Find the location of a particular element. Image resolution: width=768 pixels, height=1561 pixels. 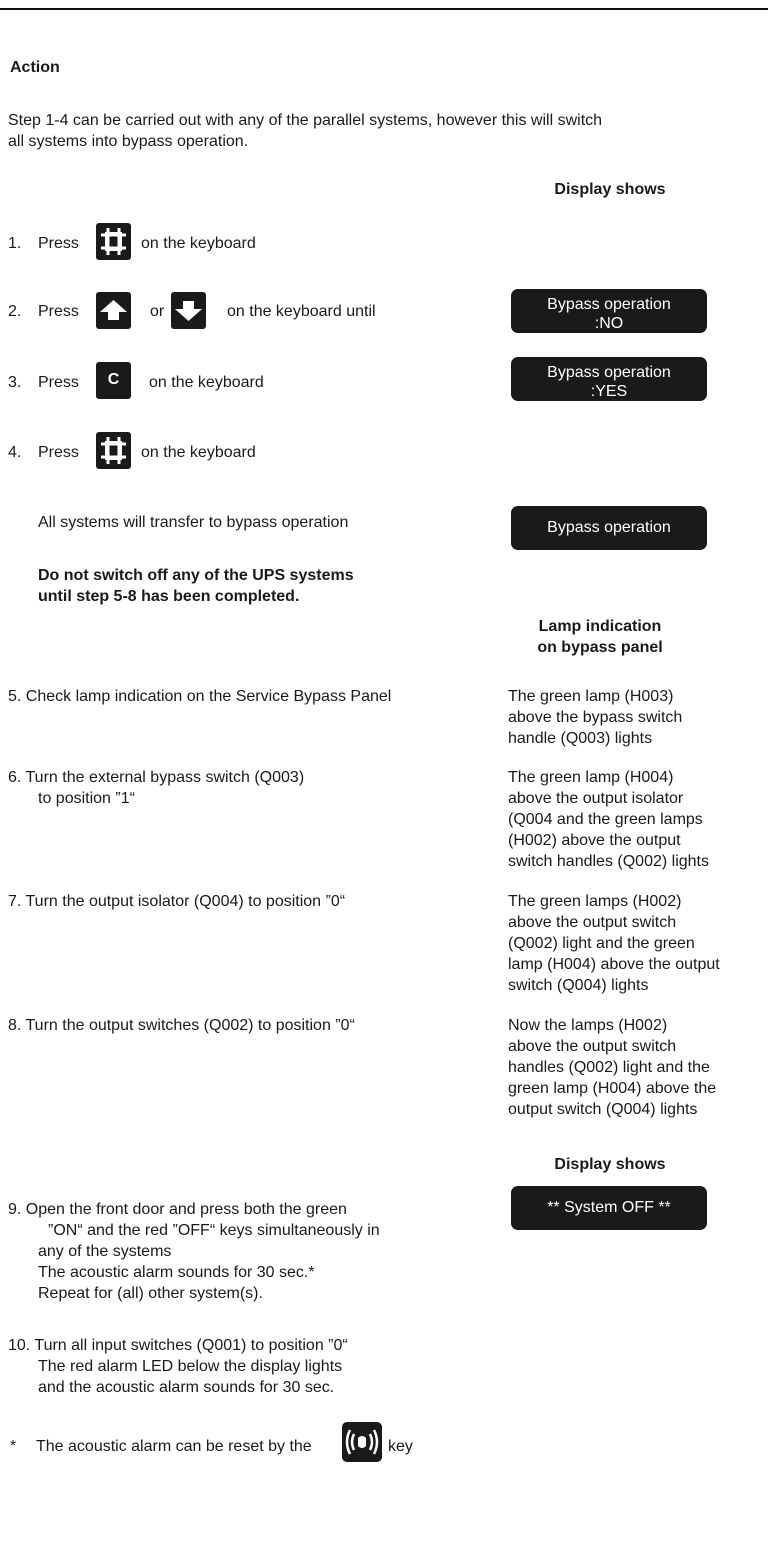

display-bypass-operation: Bypass operation is located at coordinates (609, 528).